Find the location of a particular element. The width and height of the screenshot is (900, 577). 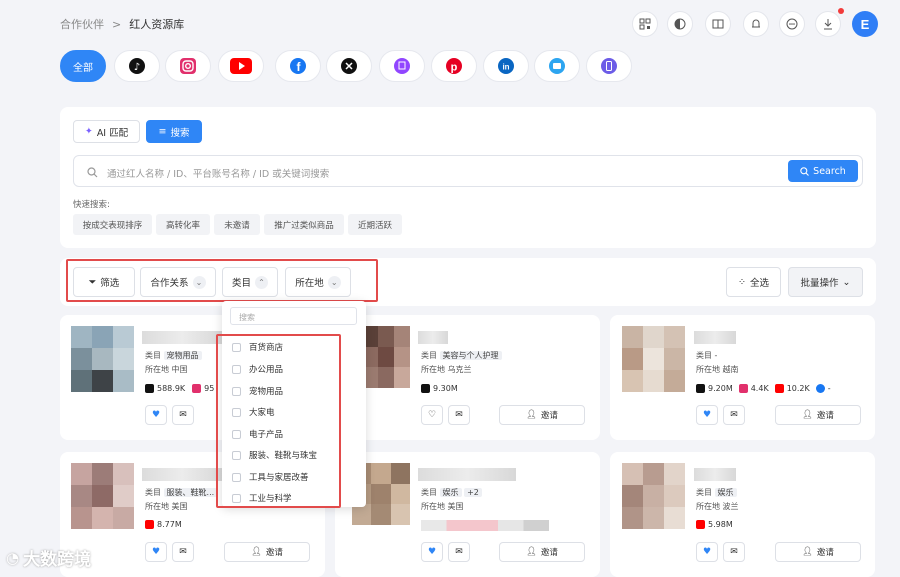

heart-icon: ♡ is located at coordinates (432, 415).